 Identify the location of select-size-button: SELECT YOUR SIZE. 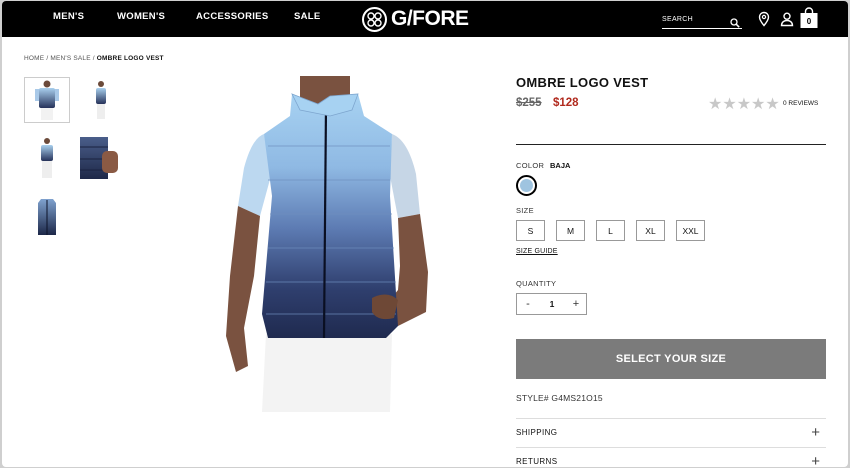
(671, 359).